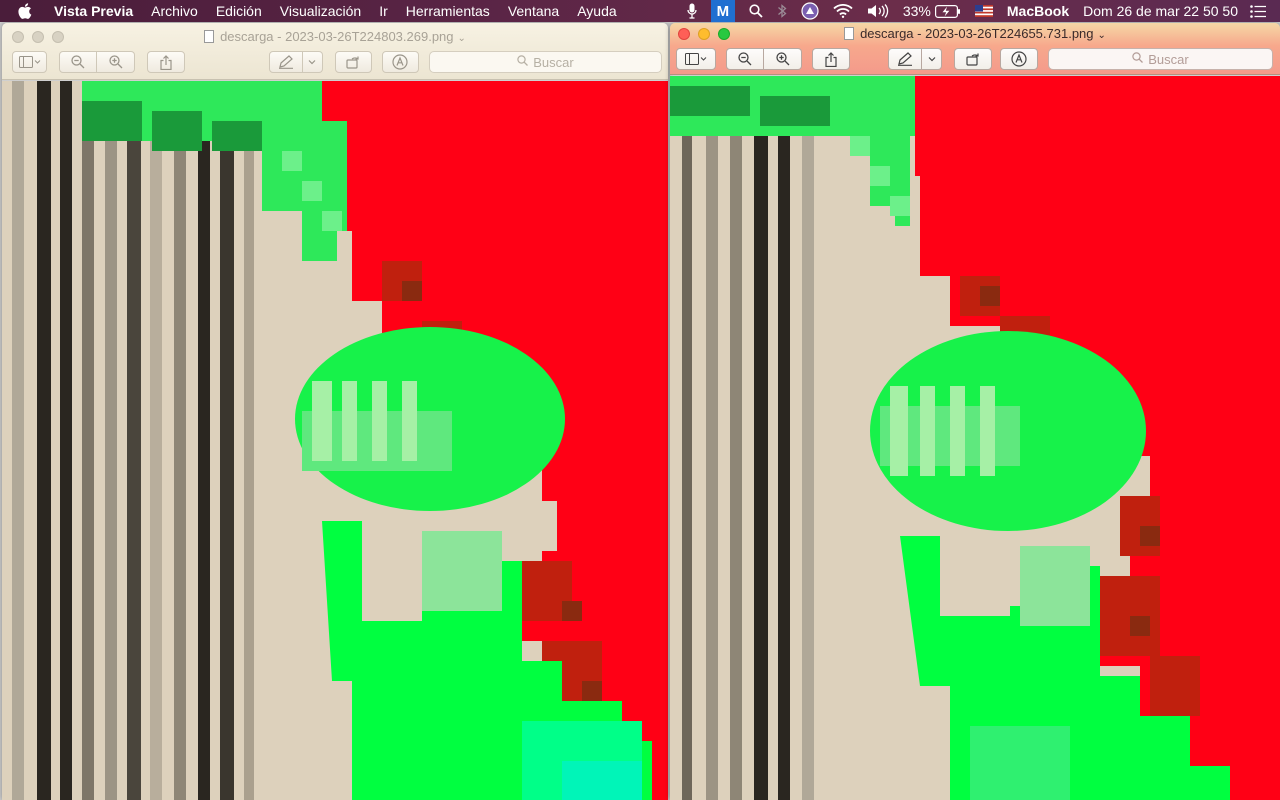 Image resolution: width=1280 pixels, height=800 pixels. What do you see at coordinates (320, 11) in the screenshot?
I see `menu-visualizacion: Visualización` at bounding box center [320, 11].